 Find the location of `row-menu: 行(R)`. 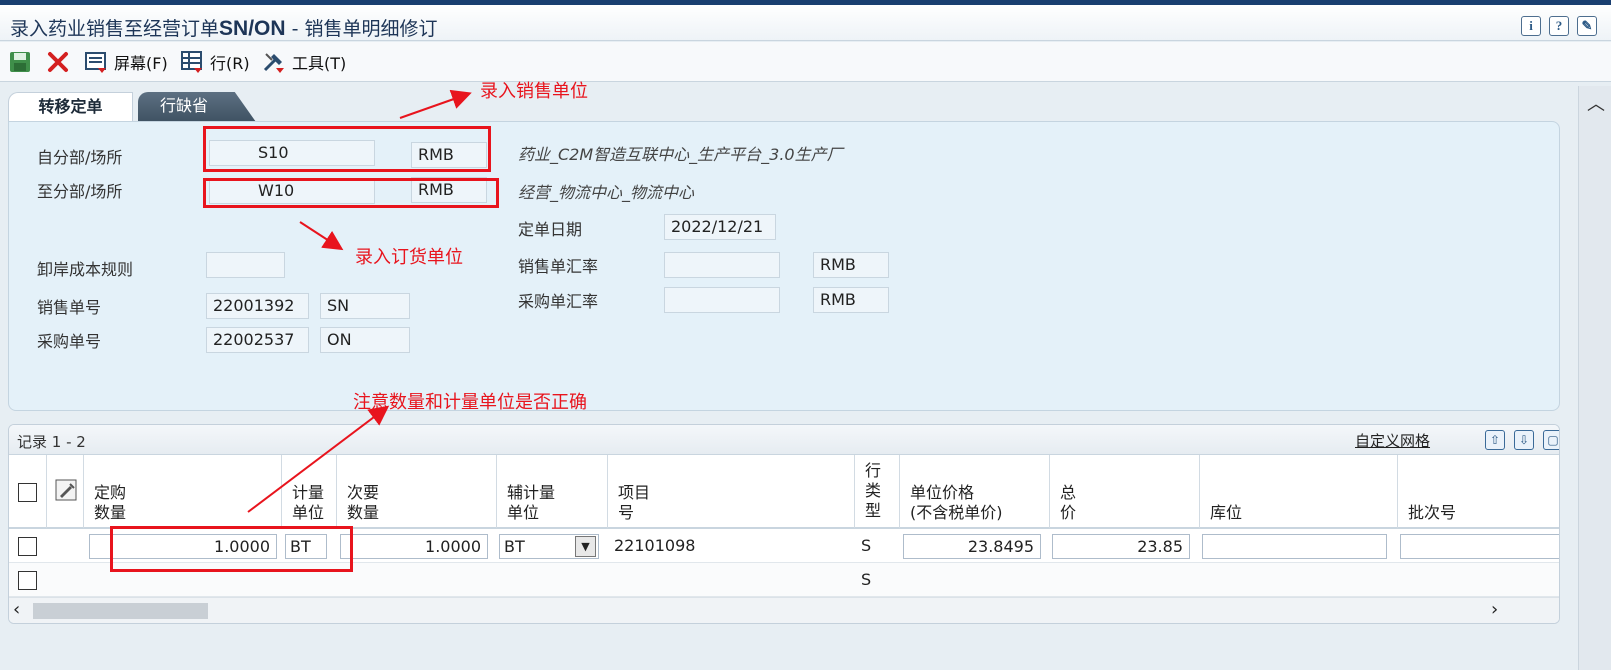

row-menu: 行(R) is located at coordinates (215, 62).